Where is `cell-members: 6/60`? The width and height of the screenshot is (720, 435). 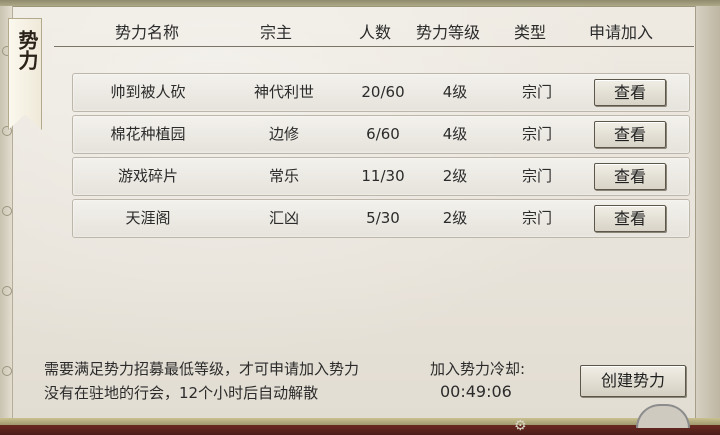 cell-members: 6/60 is located at coordinates (383, 134).